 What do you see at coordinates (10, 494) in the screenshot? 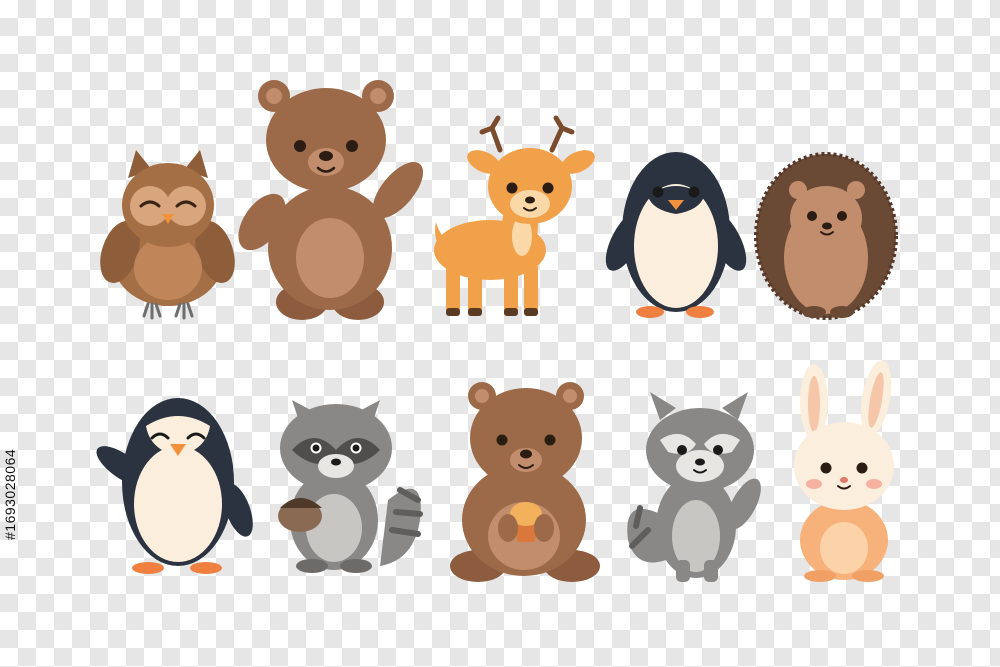
I see `stock-image-id-text: #1693028064` at bounding box center [10, 494].